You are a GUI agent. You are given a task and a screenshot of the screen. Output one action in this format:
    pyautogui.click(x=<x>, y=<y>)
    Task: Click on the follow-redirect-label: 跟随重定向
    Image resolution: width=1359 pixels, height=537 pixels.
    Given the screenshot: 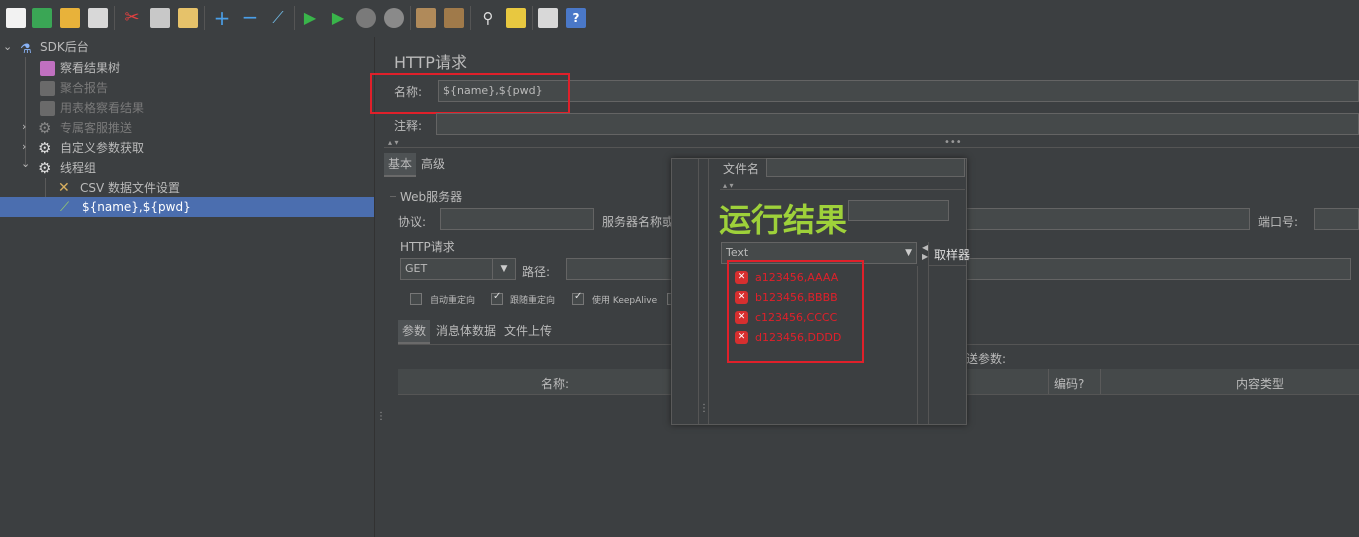 What is the action you would take?
    pyautogui.click(x=533, y=301)
    